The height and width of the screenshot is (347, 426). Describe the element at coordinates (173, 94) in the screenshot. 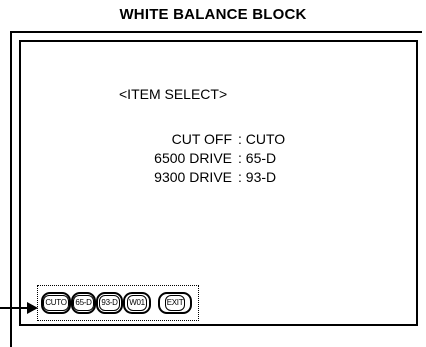

I see `item-select-heading: <ITEM SELECT>` at that location.